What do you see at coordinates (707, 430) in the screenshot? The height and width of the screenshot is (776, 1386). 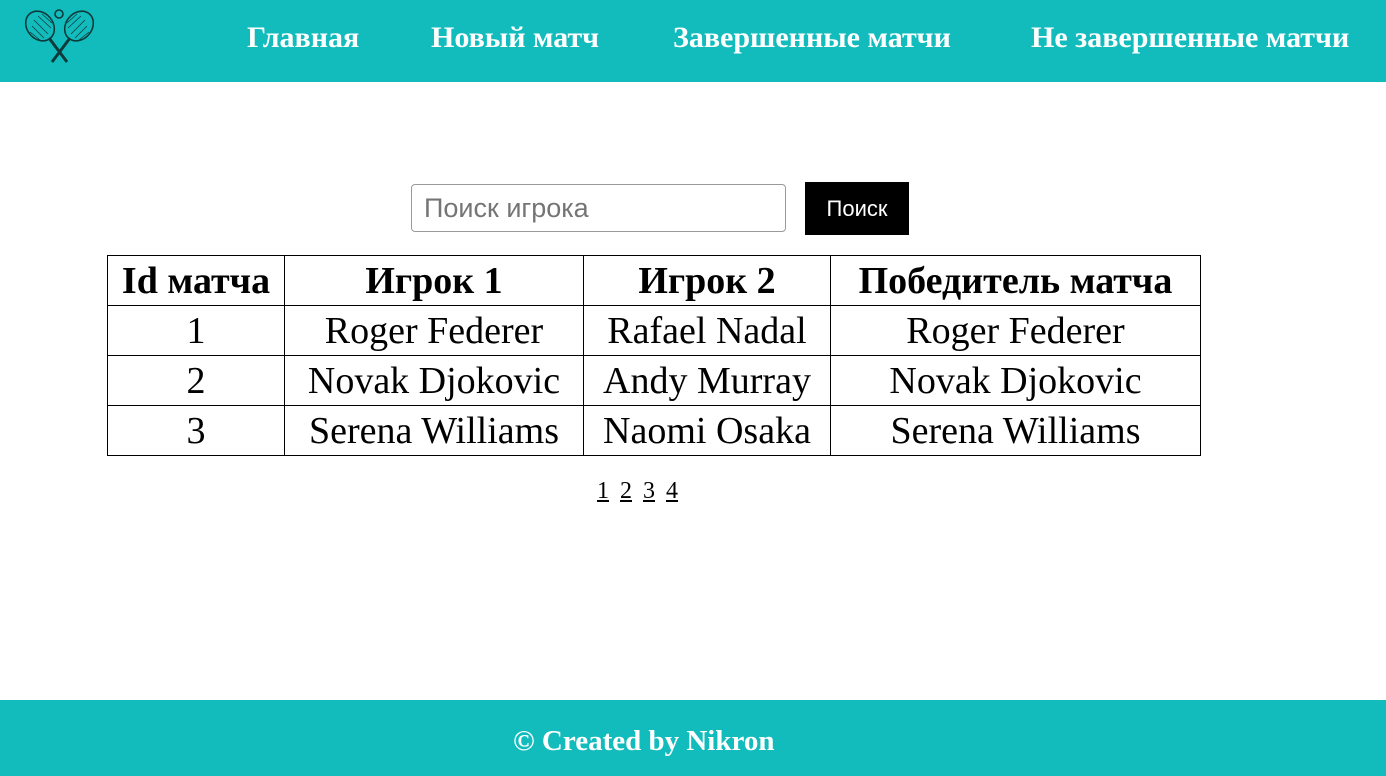 I see `cell-player-2: Naomi Osaka` at bounding box center [707, 430].